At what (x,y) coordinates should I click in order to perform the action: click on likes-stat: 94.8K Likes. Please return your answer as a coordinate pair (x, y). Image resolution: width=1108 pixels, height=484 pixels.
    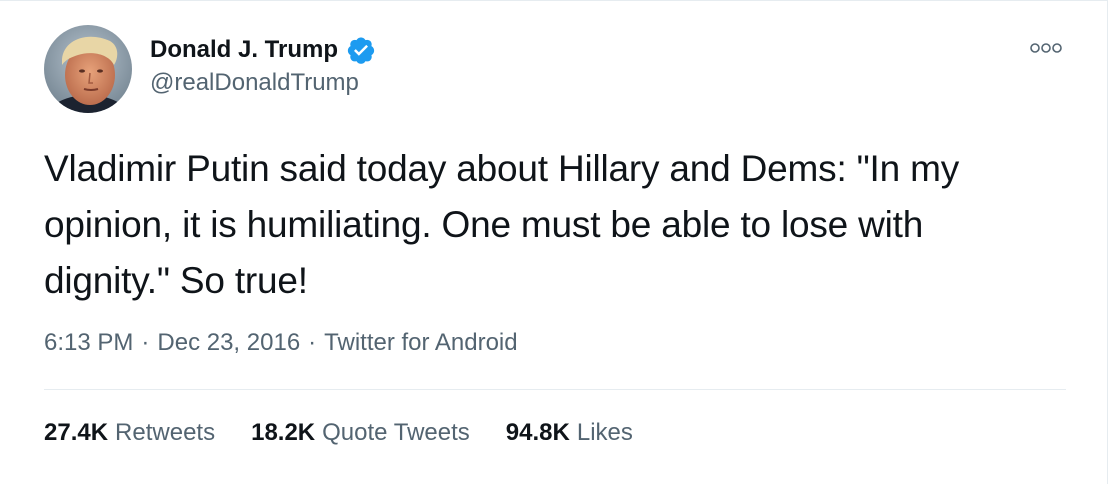
    Looking at the image, I should click on (569, 433).